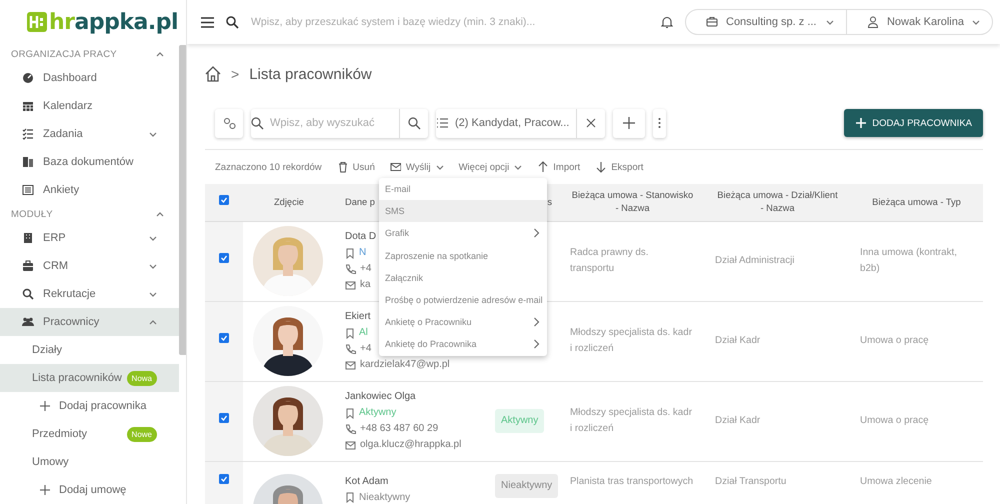 The height and width of the screenshot is (504, 1000). What do you see at coordinates (366, 349) in the screenshot?
I see `phone-number: +4` at bounding box center [366, 349].